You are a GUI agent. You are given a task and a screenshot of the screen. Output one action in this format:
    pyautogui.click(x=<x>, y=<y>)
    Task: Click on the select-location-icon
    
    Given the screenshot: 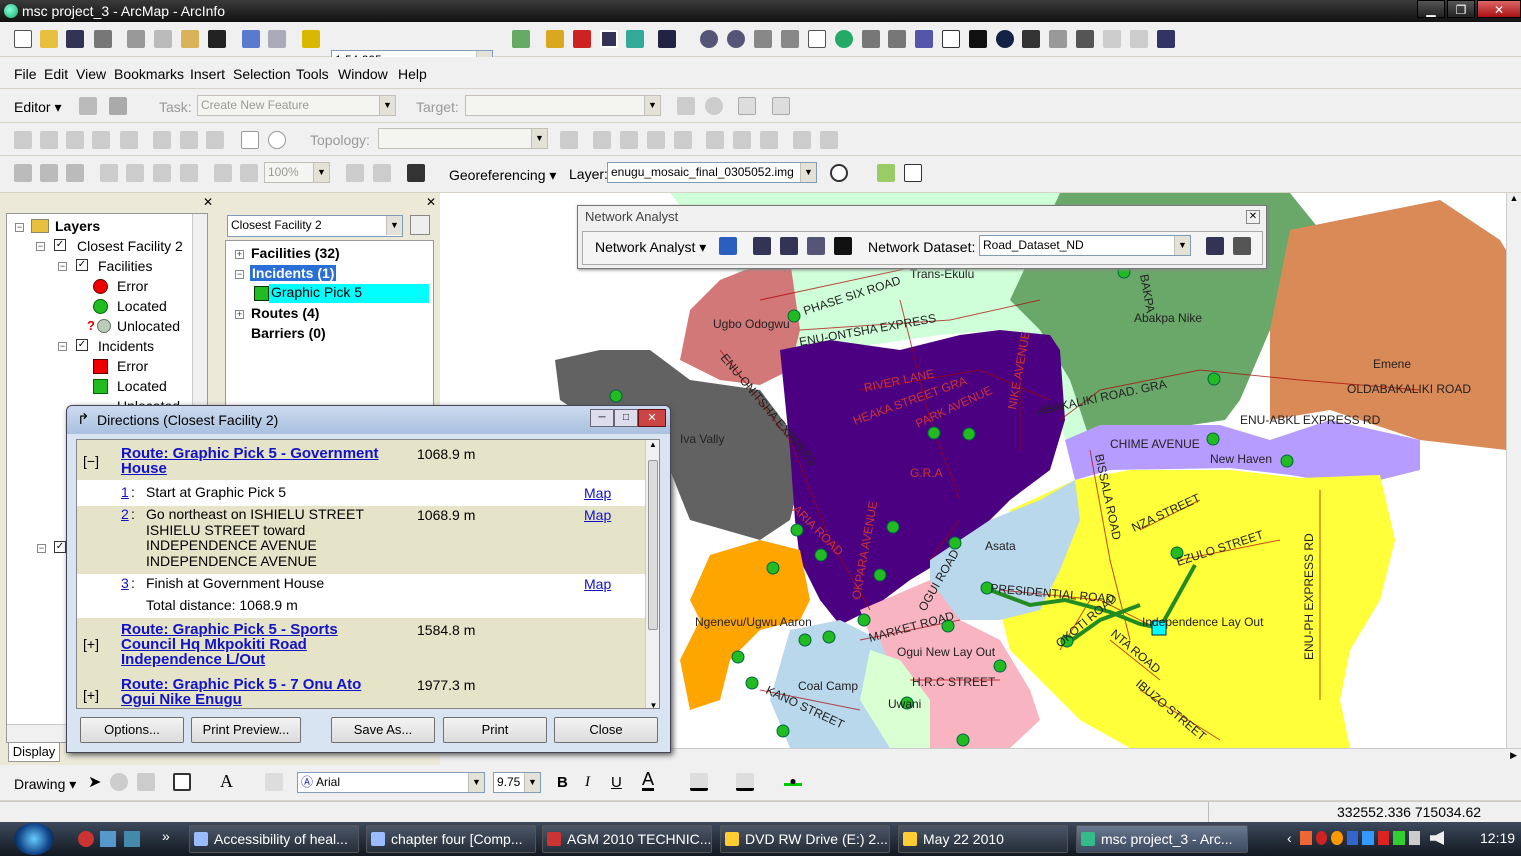 What is the action you would take?
    pyautogui.click(x=789, y=246)
    